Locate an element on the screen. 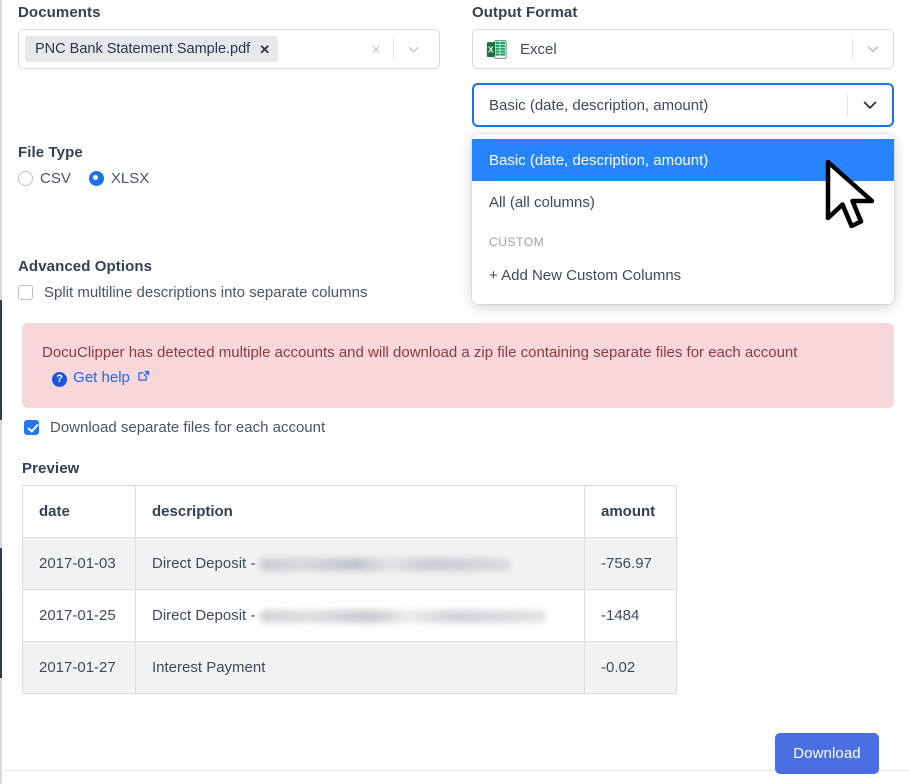  cell-amount: -756.97 is located at coordinates (630, 563).